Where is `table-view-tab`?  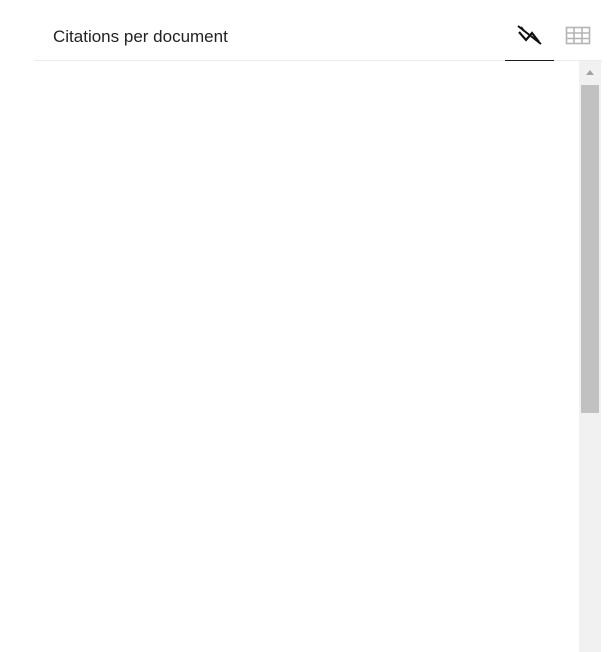 table-view-tab is located at coordinates (578, 40).